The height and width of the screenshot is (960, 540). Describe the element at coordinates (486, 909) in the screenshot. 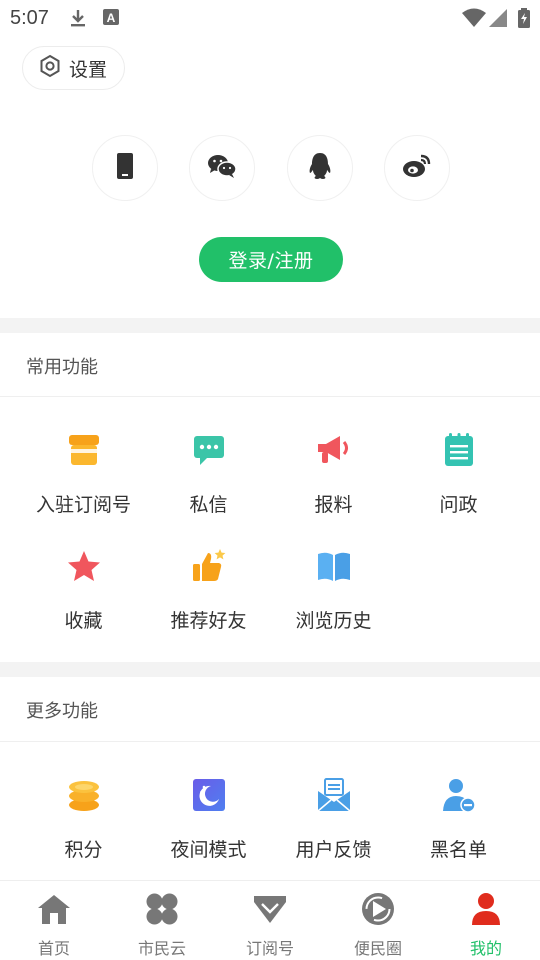

I see `person-icon` at that location.